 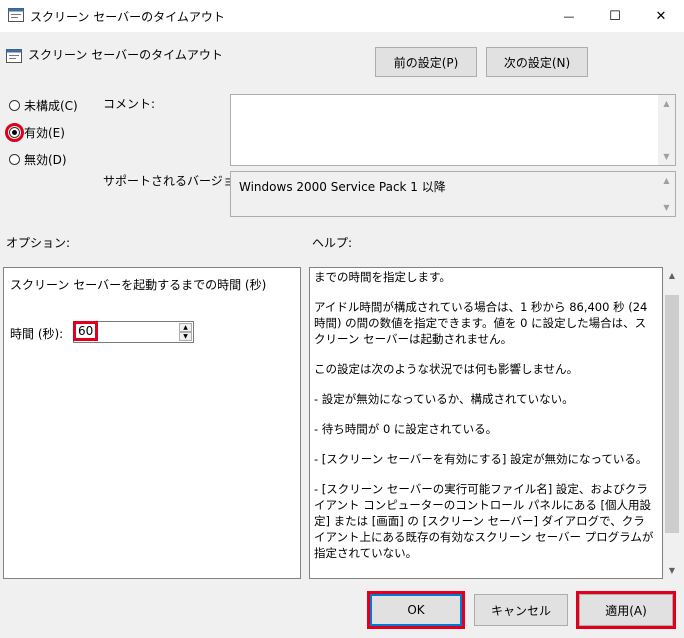 I want to click on apply-button: 適用(A), so click(x=626, y=610).